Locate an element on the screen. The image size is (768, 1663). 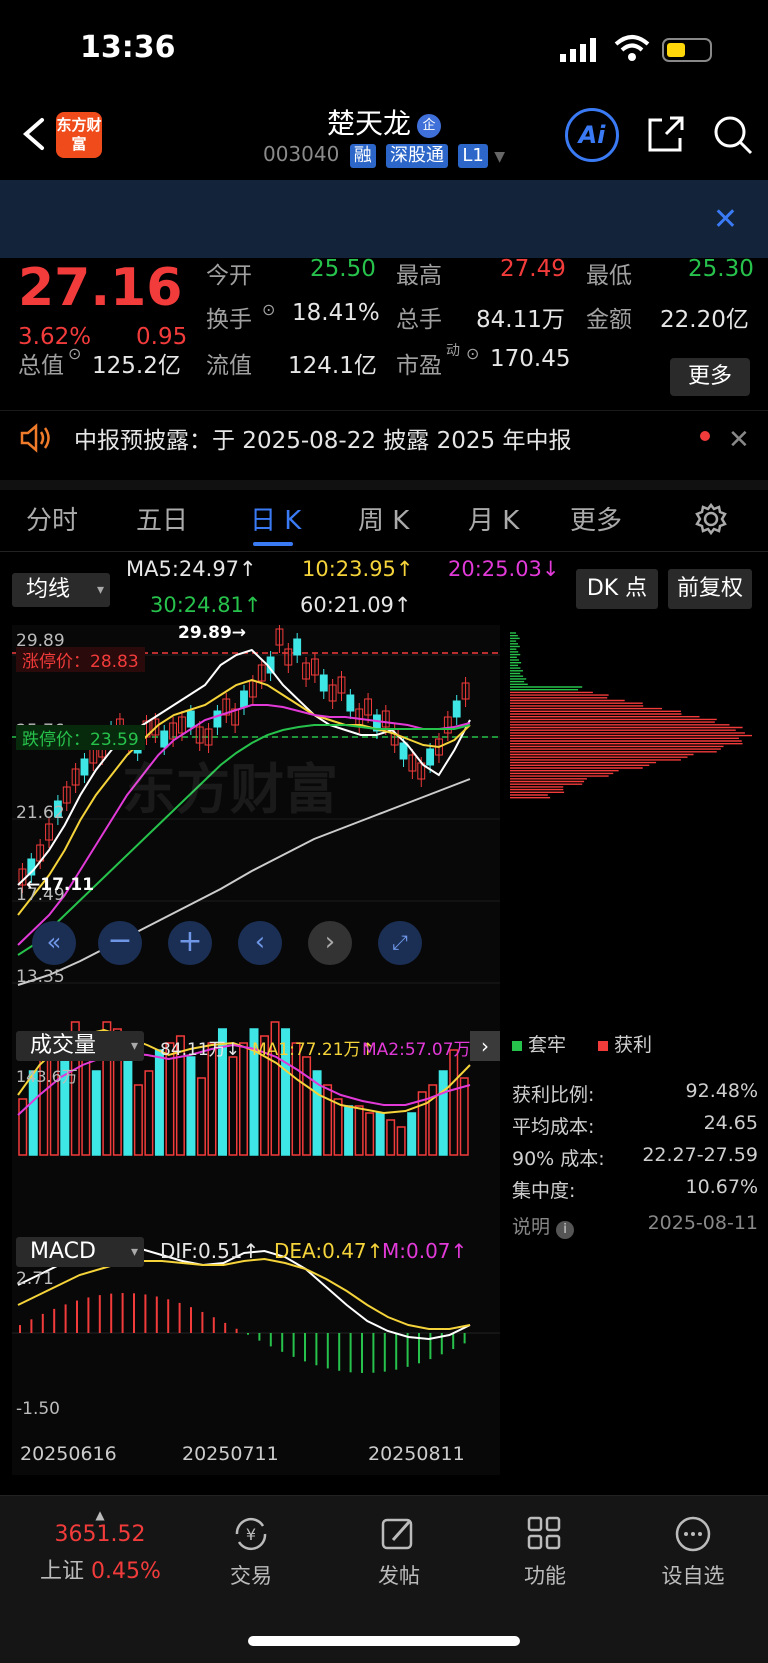
low-marker: ←17.11 is located at coordinates (60, 885).